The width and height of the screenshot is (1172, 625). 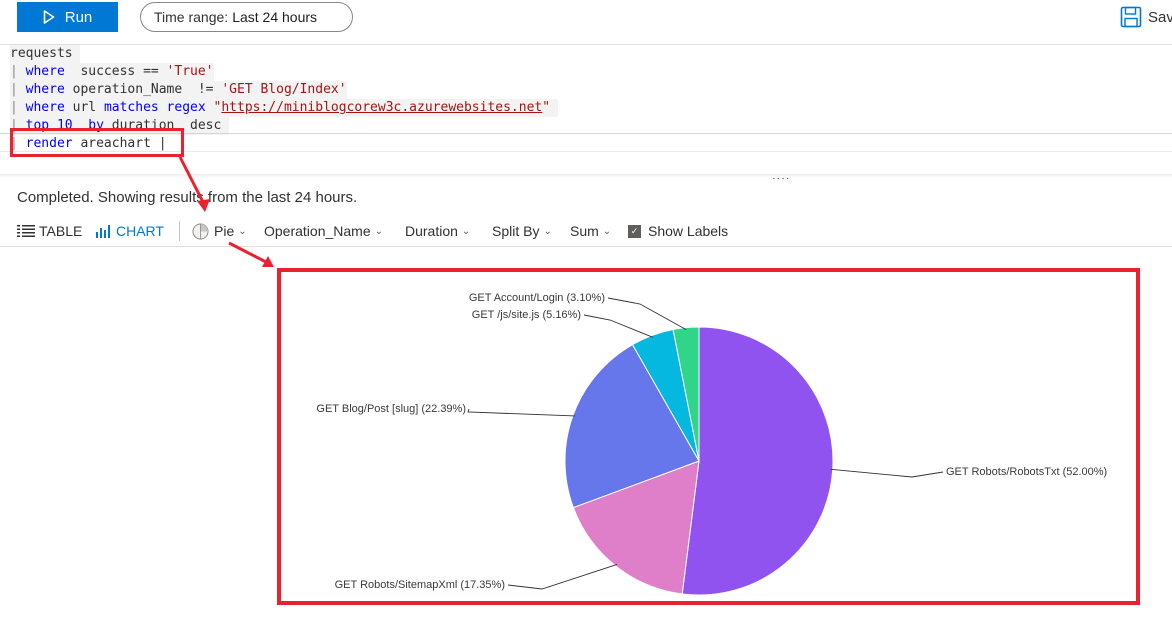 What do you see at coordinates (203, 205) in the screenshot?
I see `annotation-arrowhead` at bounding box center [203, 205].